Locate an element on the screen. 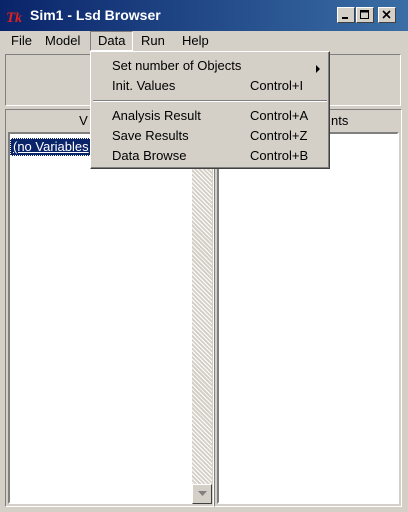  init-values-shortcut: Control+I is located at coordinates (277, 85).